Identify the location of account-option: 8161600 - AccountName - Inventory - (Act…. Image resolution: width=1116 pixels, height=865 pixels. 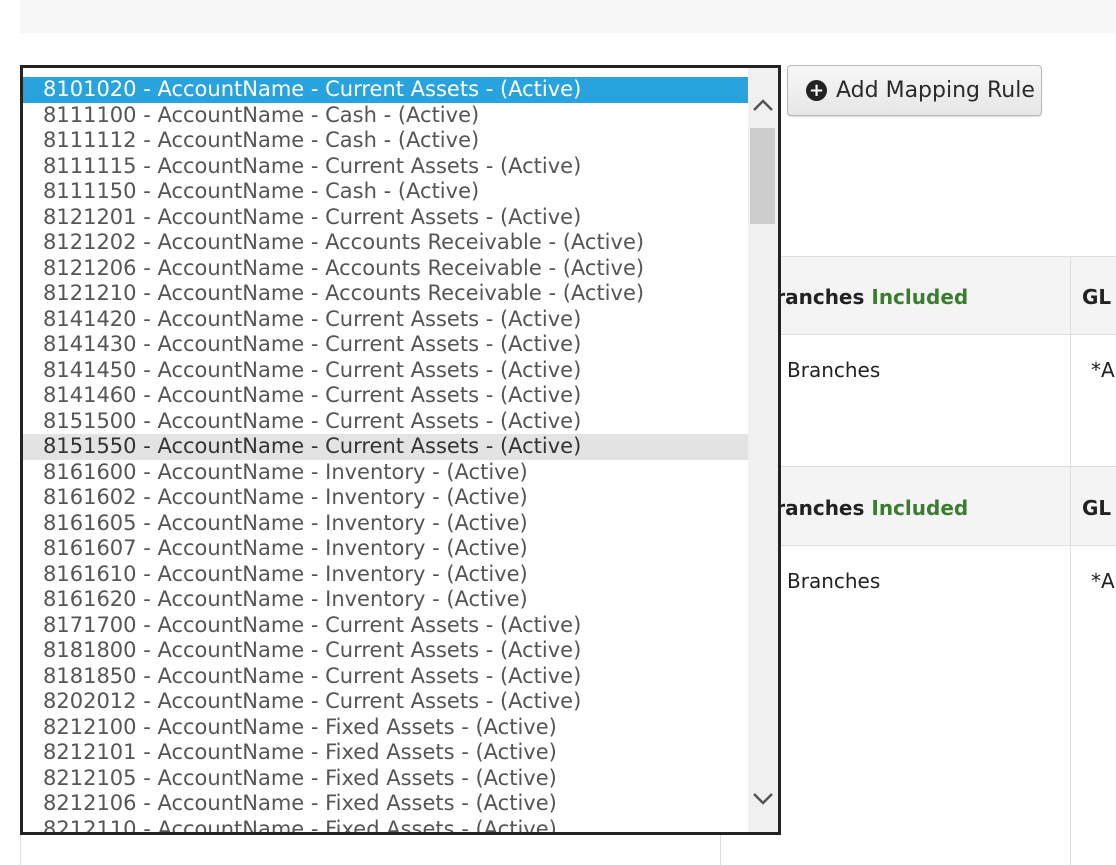
(386, 473).